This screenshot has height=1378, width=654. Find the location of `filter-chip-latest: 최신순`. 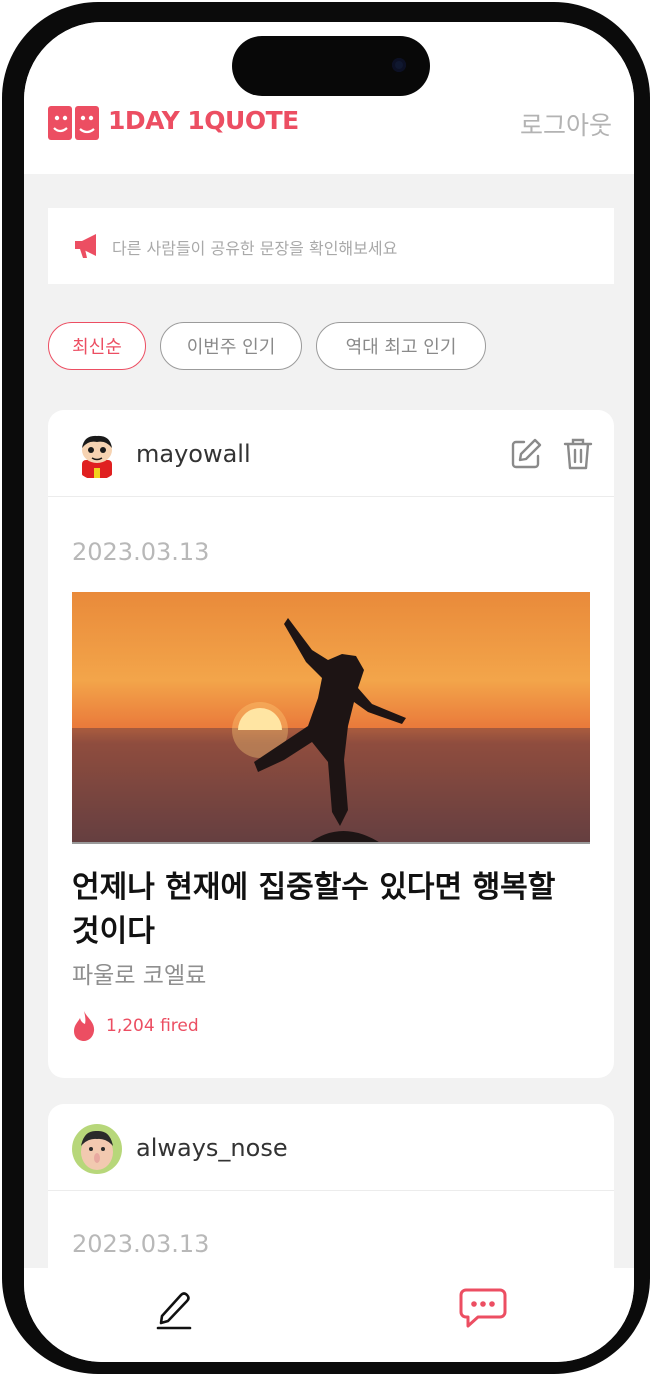

filter-chip-latest: 최신순 is located at coordinates (97, 346).